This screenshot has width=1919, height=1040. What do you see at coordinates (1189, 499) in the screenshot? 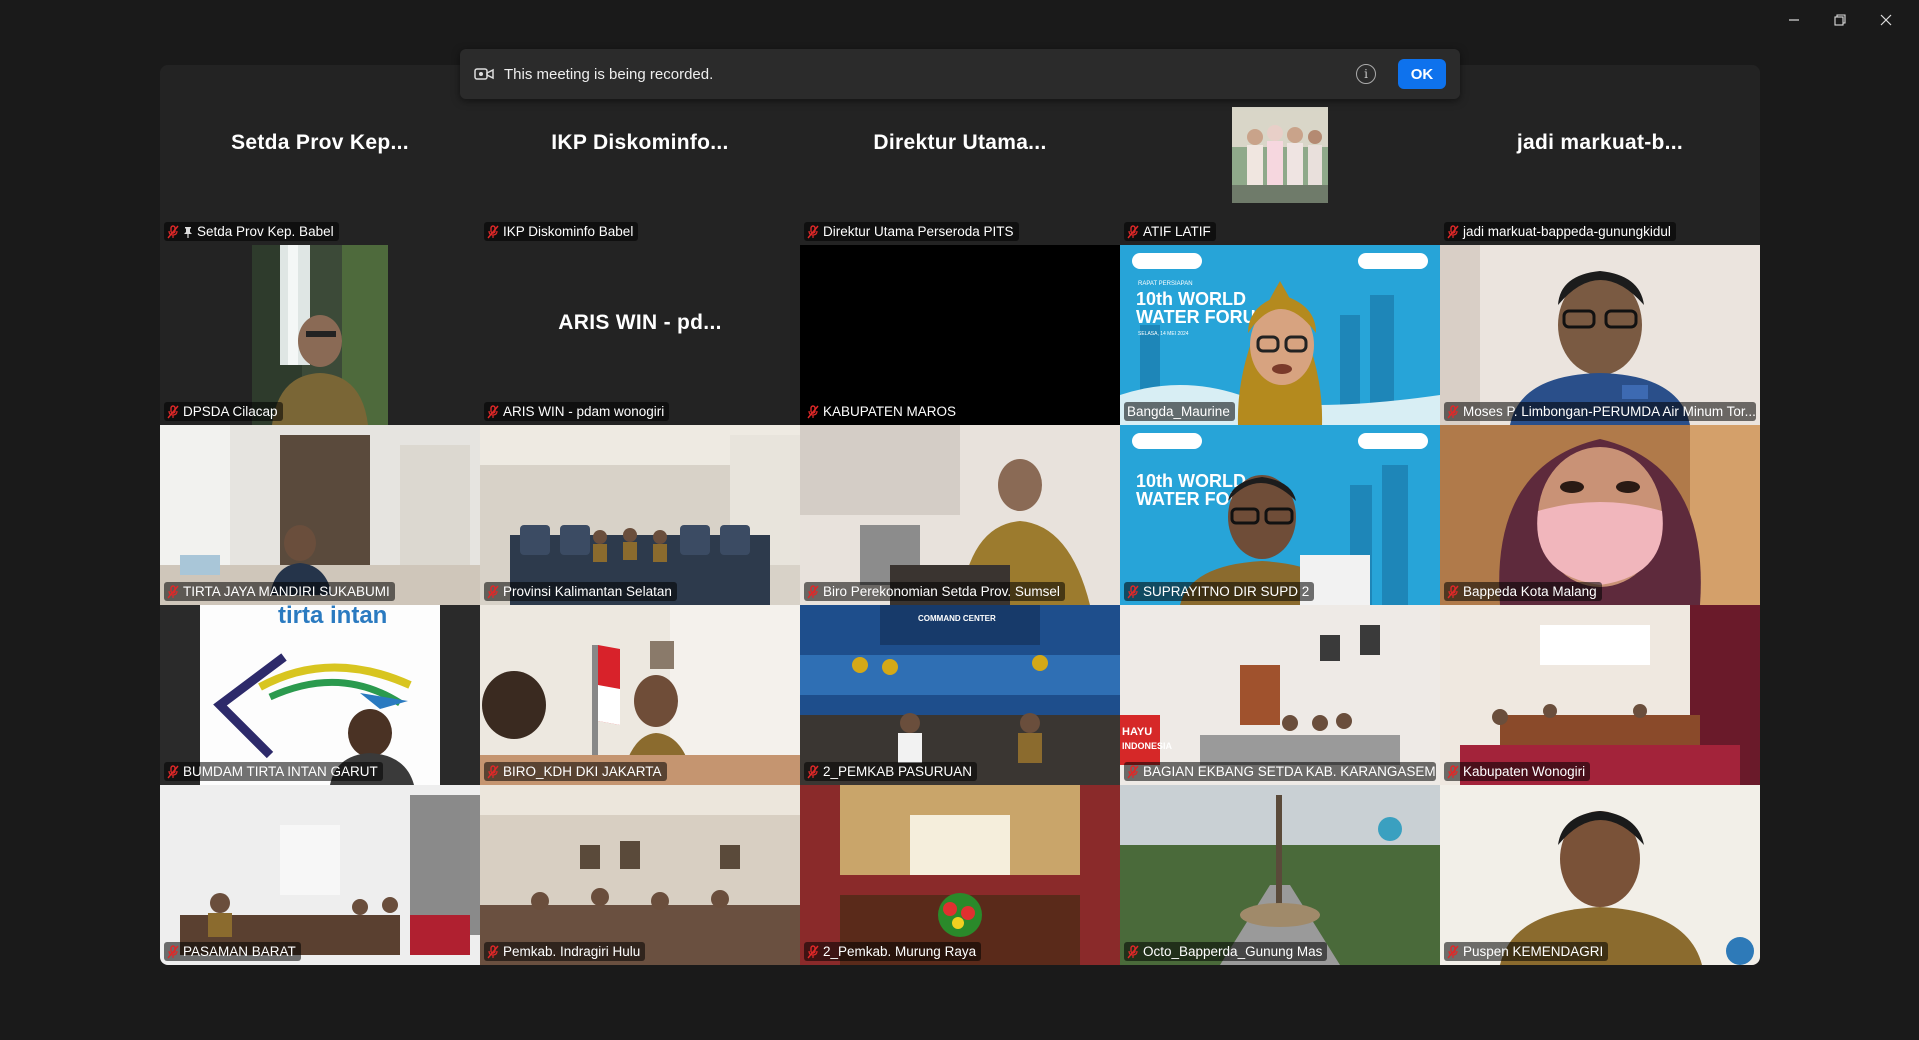
I see `video-overlay-text: WATER FOR` at bounding box center [1189, 499].